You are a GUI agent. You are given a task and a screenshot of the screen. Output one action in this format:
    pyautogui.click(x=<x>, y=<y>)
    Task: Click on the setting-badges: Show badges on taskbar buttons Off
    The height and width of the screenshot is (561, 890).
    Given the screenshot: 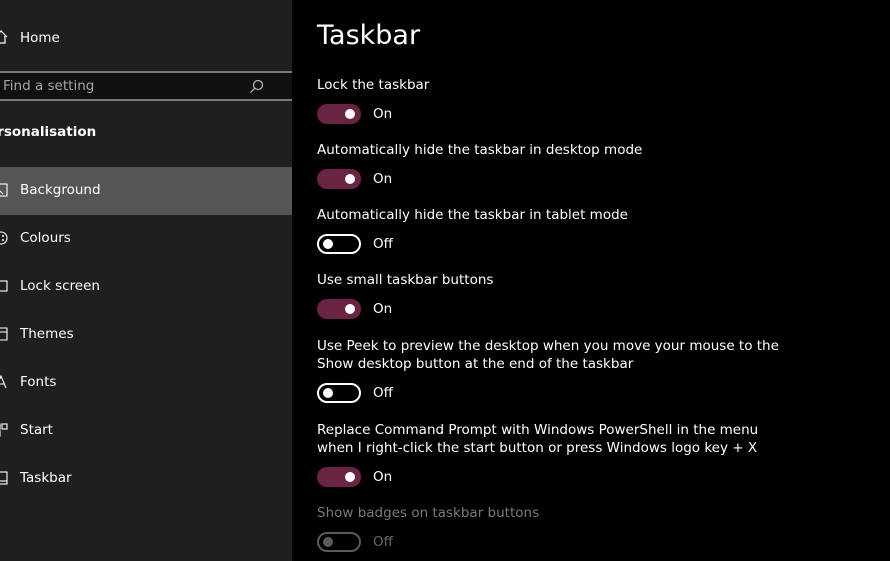 What is the action you would take?
    pyautogui.click(x=597, y=528)
    